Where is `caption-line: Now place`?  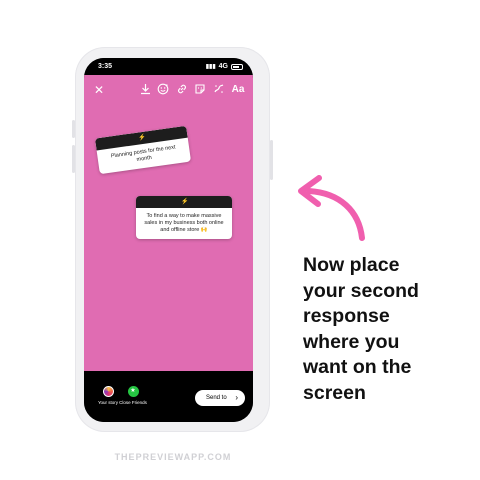 caption-line: Now place is located at coordinates (351, 265).